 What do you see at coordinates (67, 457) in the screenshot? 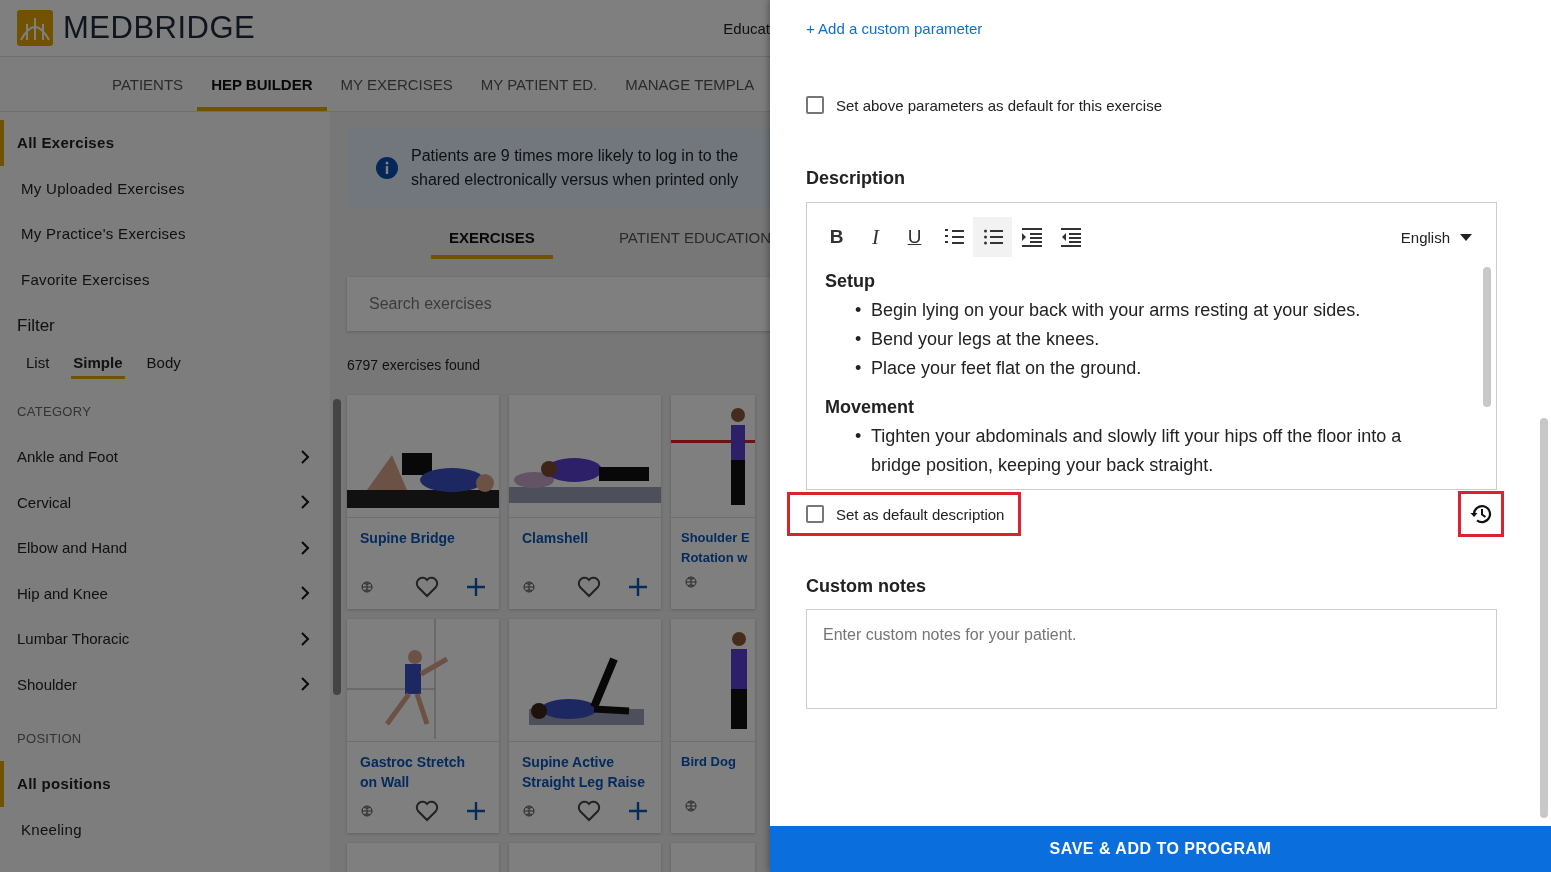
I see `category-item: Ankle and Foot` at bounding box center [67, 457].